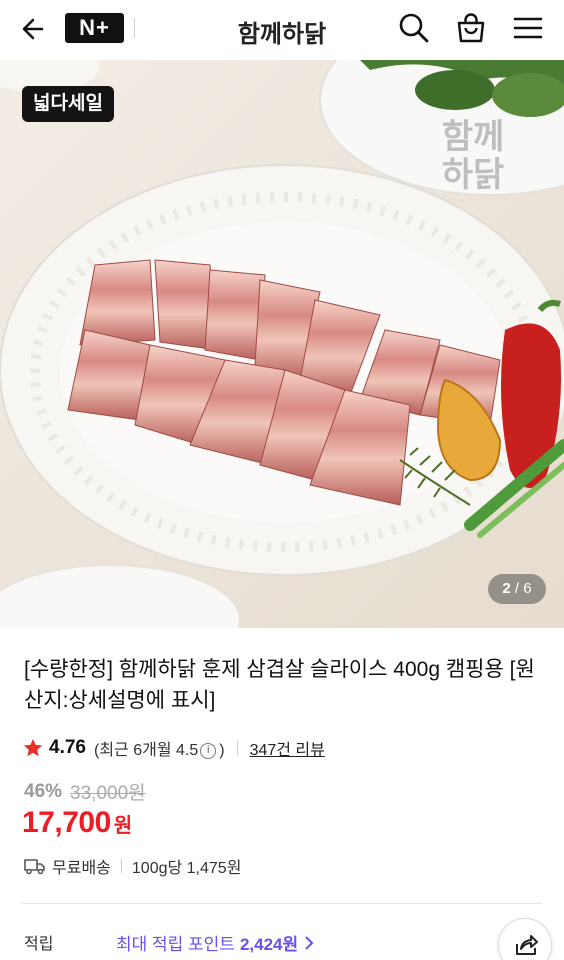 The width and height of the screenshot is (564, 960). What do you see at coordinates (471, 28) in the screenshot?
I see `shopping-bag-icon` at bounding box center [471, 28].